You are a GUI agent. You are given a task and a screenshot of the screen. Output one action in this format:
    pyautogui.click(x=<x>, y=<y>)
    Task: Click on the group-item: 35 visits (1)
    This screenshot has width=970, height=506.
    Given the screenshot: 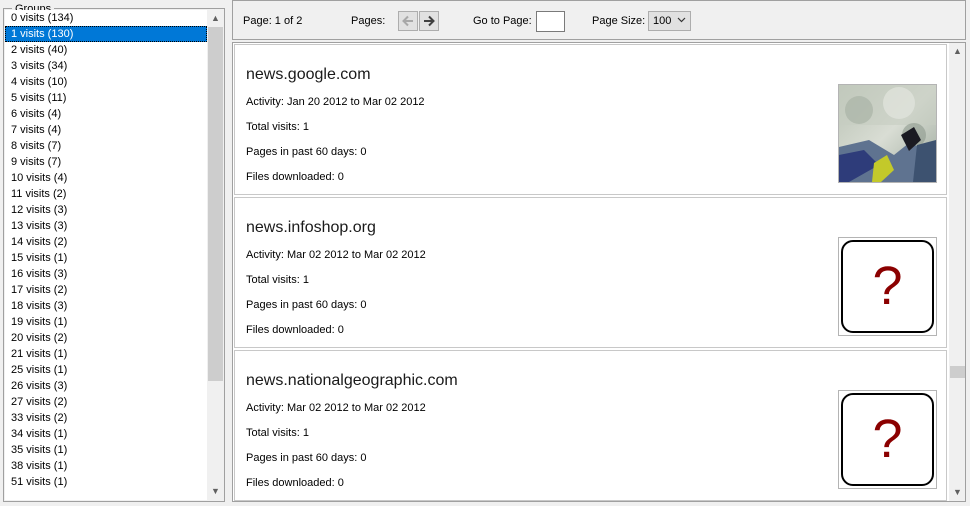 What is the action you would take?
    pyautogui.click(x=106, y=450)
    